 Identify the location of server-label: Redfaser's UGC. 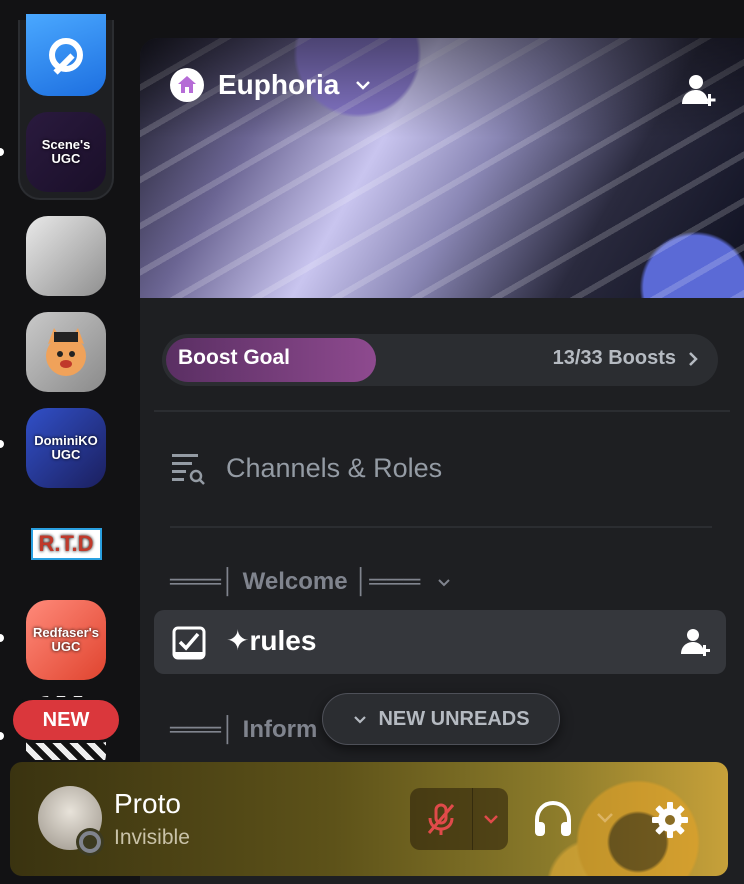
(66, 639).